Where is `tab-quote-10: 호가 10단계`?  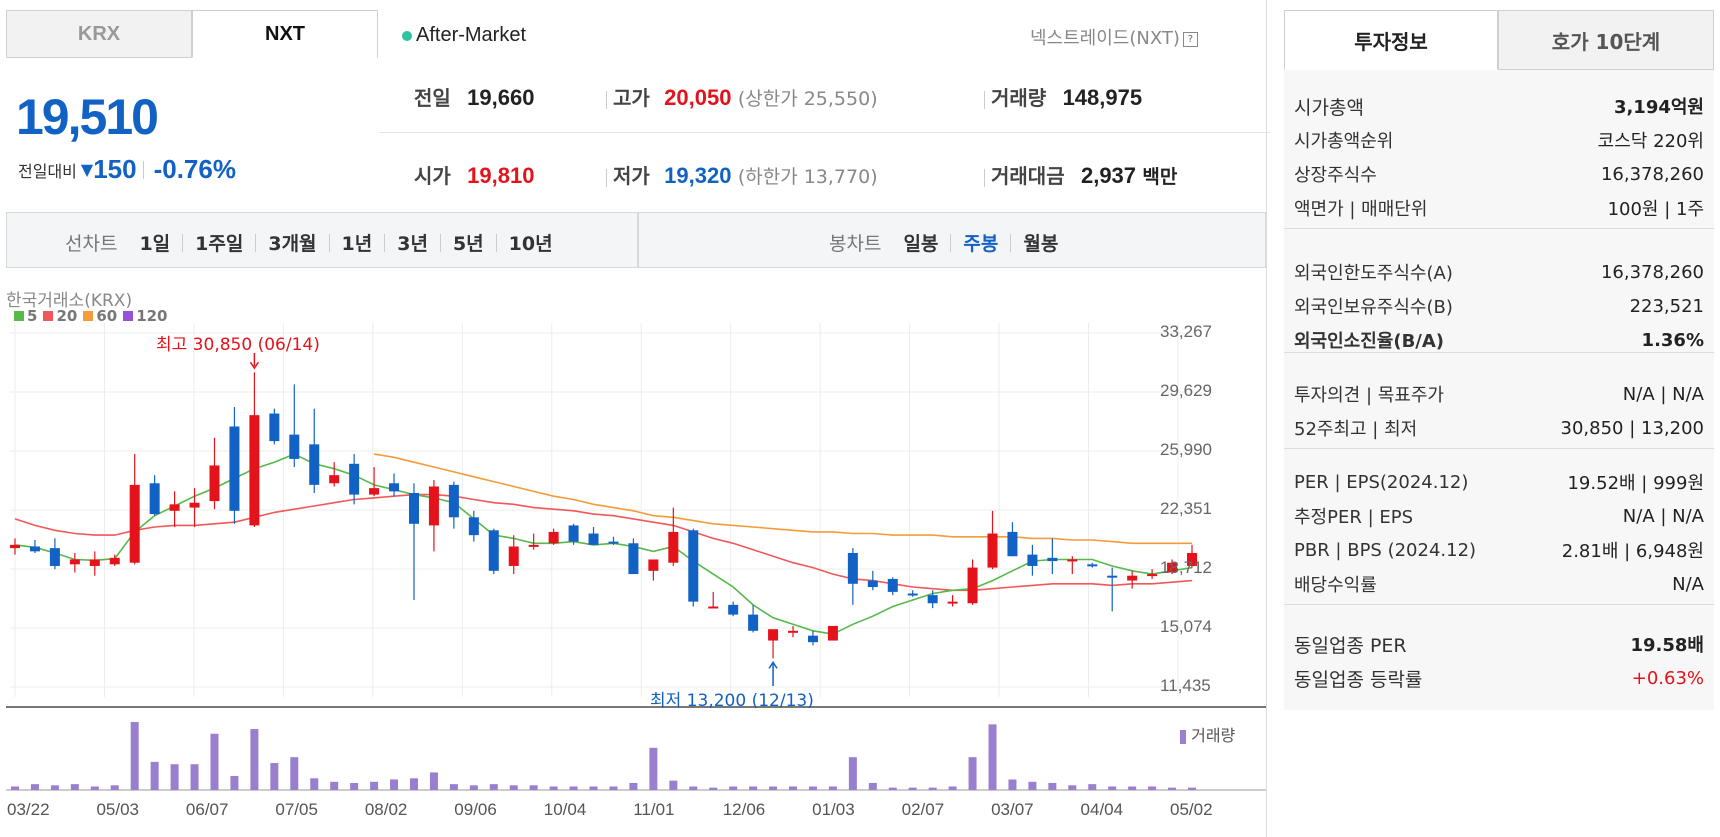 tab-quote-10: 호가 10단계 is located at coordinates (1606, 40).